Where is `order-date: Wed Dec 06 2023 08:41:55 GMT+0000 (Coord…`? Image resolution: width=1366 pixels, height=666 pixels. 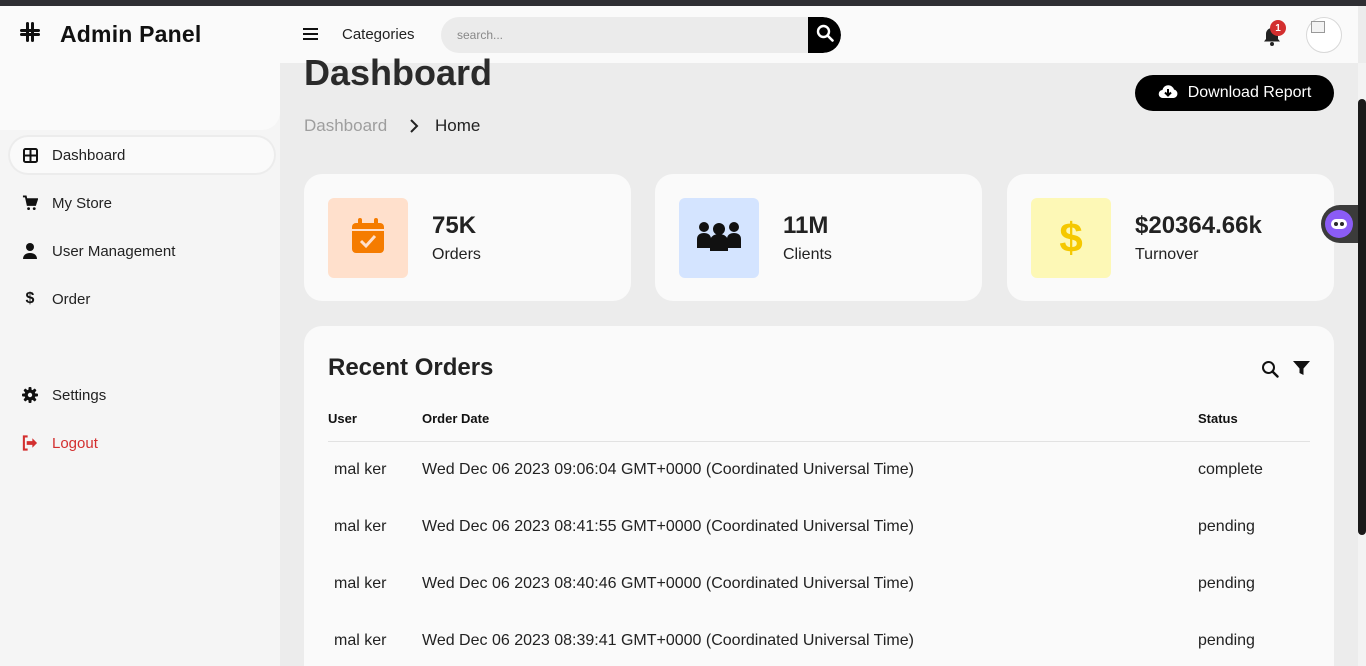
order-date: Wed Dec 06 2023 08:41:55 GMT+0000 (Coord… is located at coordinates (668, 526).